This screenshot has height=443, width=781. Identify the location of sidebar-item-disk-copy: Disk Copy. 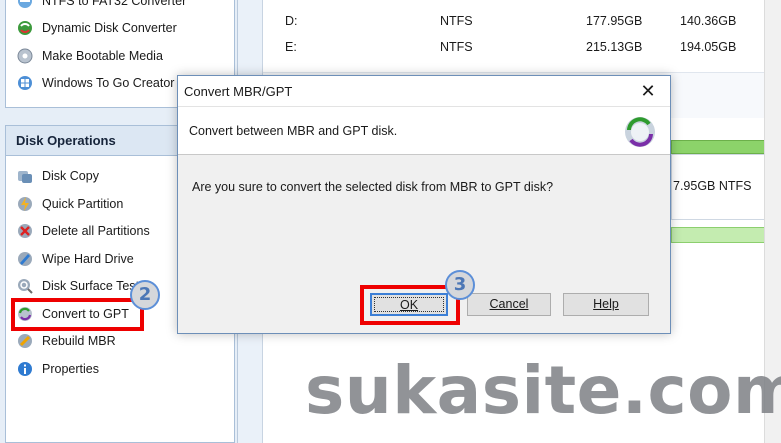
(57, 176).